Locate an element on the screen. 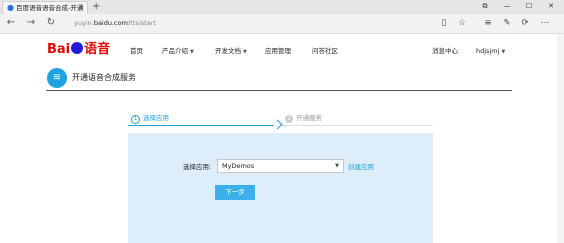  favorites-star-icon: ☆ is located at coordinates (462, 23).